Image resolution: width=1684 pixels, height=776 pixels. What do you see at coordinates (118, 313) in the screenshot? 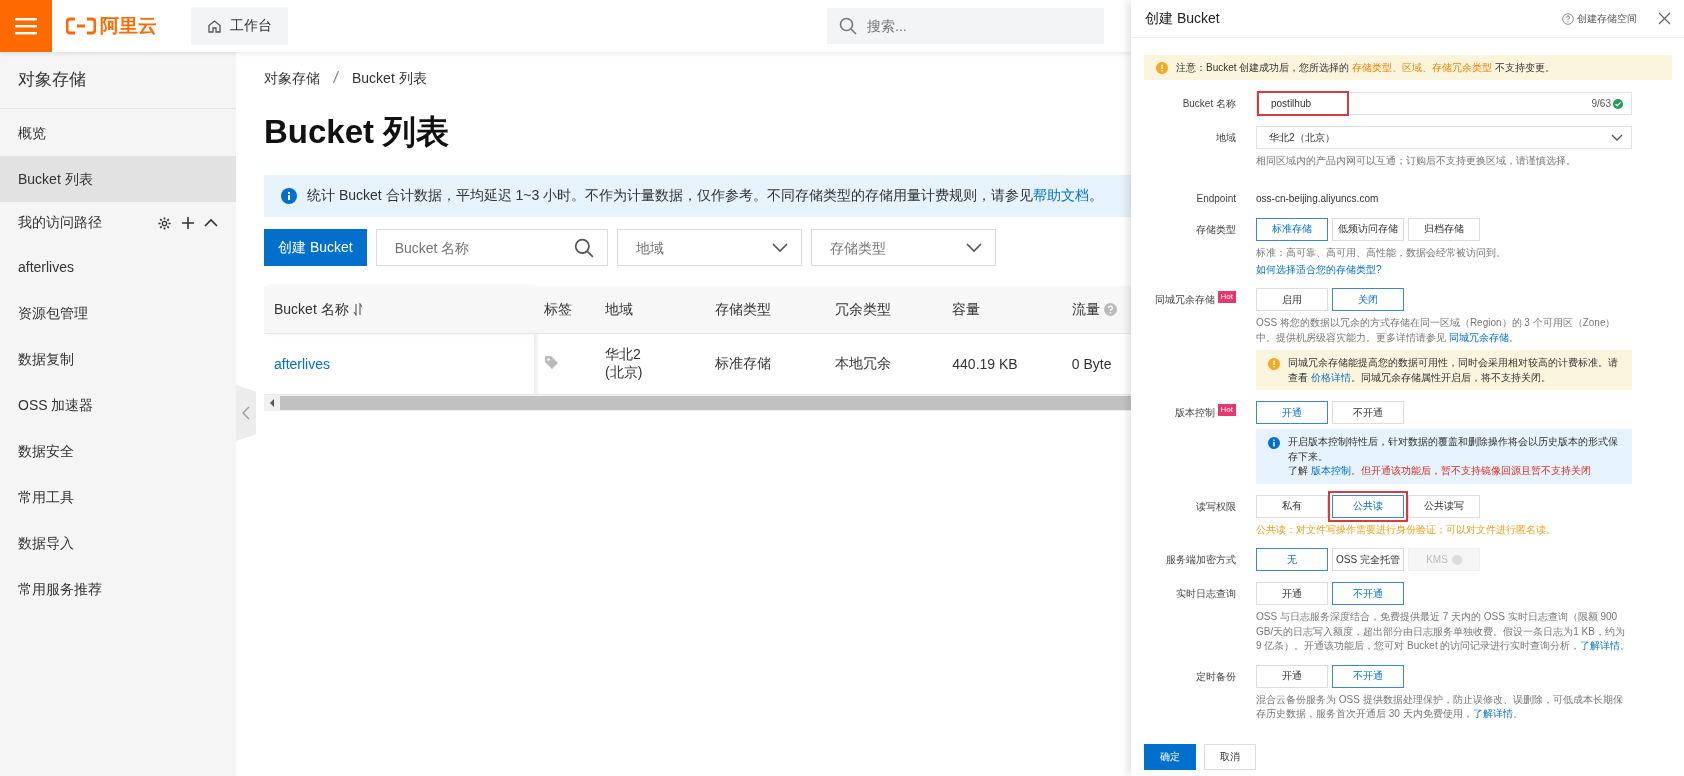
I see `sidebar-item: 资源包管理` at bounding box center [118, 313].